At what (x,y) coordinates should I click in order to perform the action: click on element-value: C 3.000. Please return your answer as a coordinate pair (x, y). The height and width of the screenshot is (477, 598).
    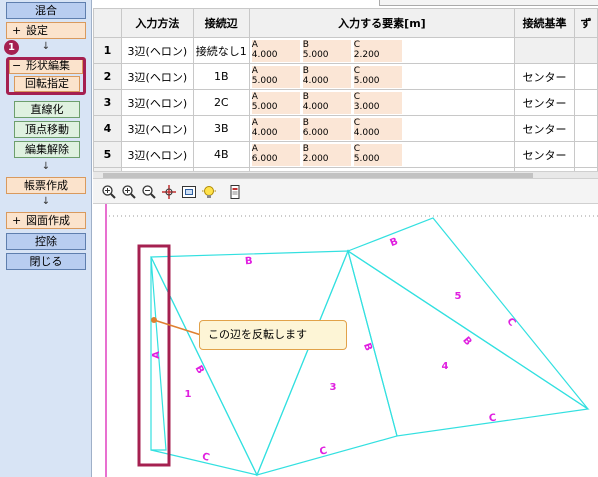
    Looking at the image, I should click on (377, 102).